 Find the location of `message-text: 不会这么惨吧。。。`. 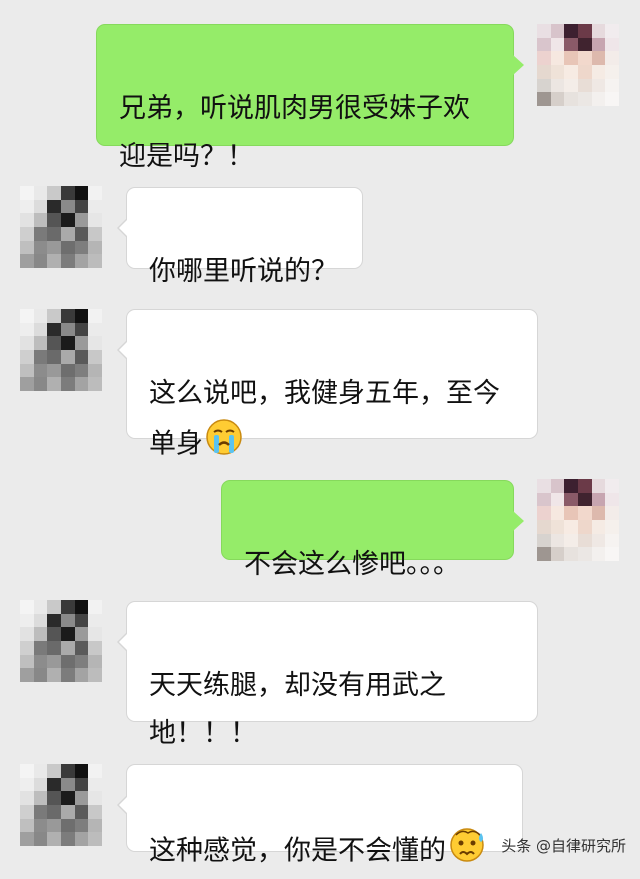

message-text: 不会这么惨吧。。。 is located at coordinates (352, 564).